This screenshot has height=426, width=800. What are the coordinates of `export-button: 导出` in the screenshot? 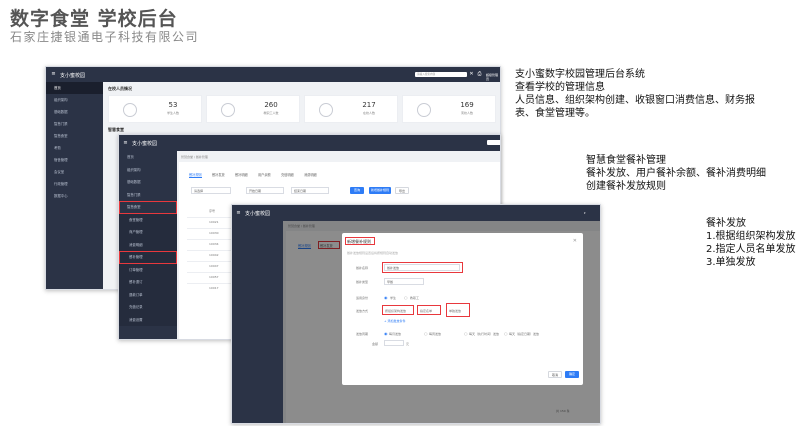 It's located at (402, 190).